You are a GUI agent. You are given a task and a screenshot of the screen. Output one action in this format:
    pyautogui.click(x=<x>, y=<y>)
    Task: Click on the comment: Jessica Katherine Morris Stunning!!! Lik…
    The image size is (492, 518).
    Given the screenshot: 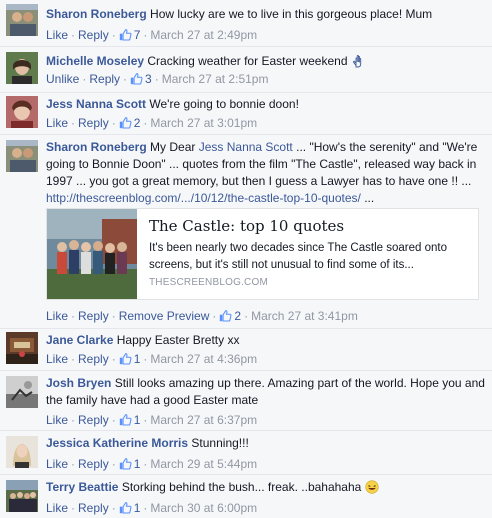 What is the action you would take?
    pyautogui.click(x=246, y=453)
    